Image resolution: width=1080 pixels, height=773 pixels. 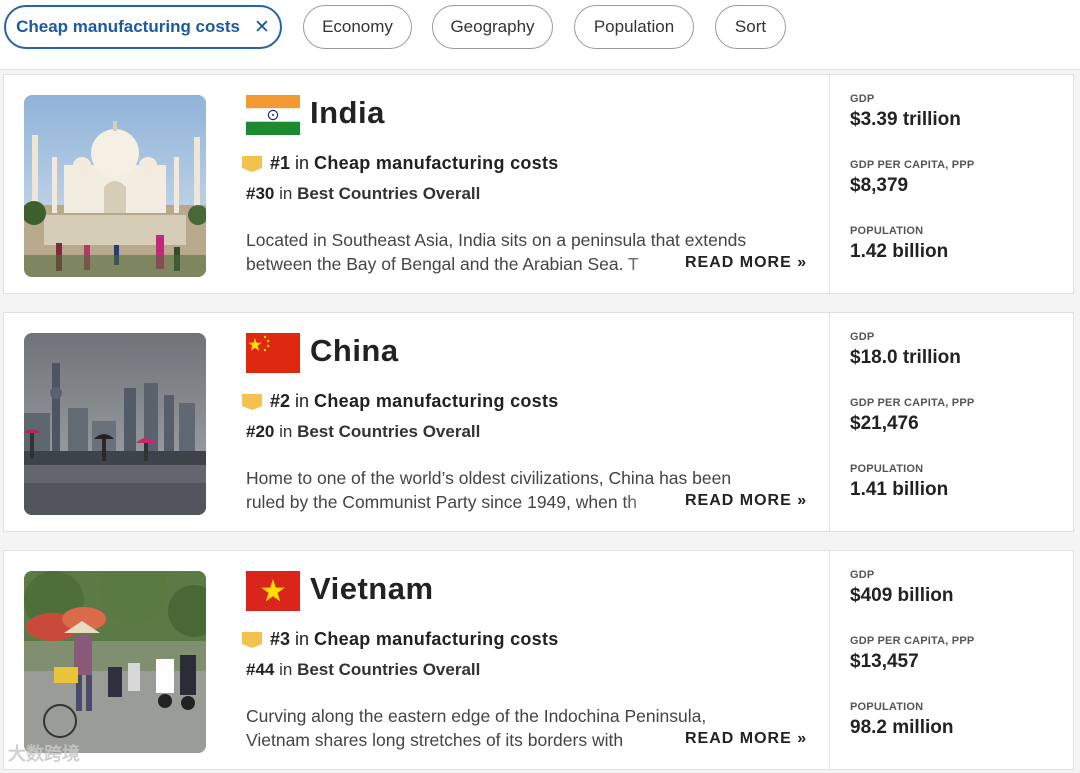 What do you see at coordinates (273, 591) in the screenshot?
I see `vietnam-flag-icon` at bounding box center [273, 591].